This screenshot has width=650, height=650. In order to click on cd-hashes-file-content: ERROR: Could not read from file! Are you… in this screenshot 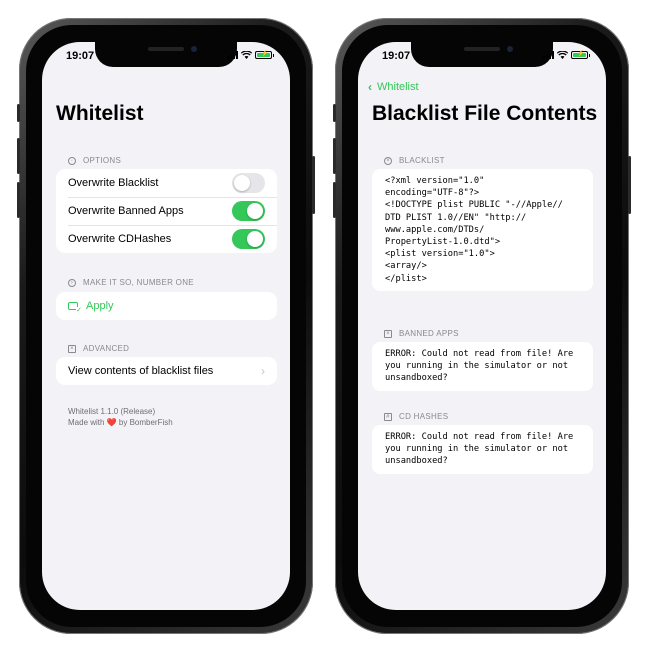, I will do `click(482, 449)`.